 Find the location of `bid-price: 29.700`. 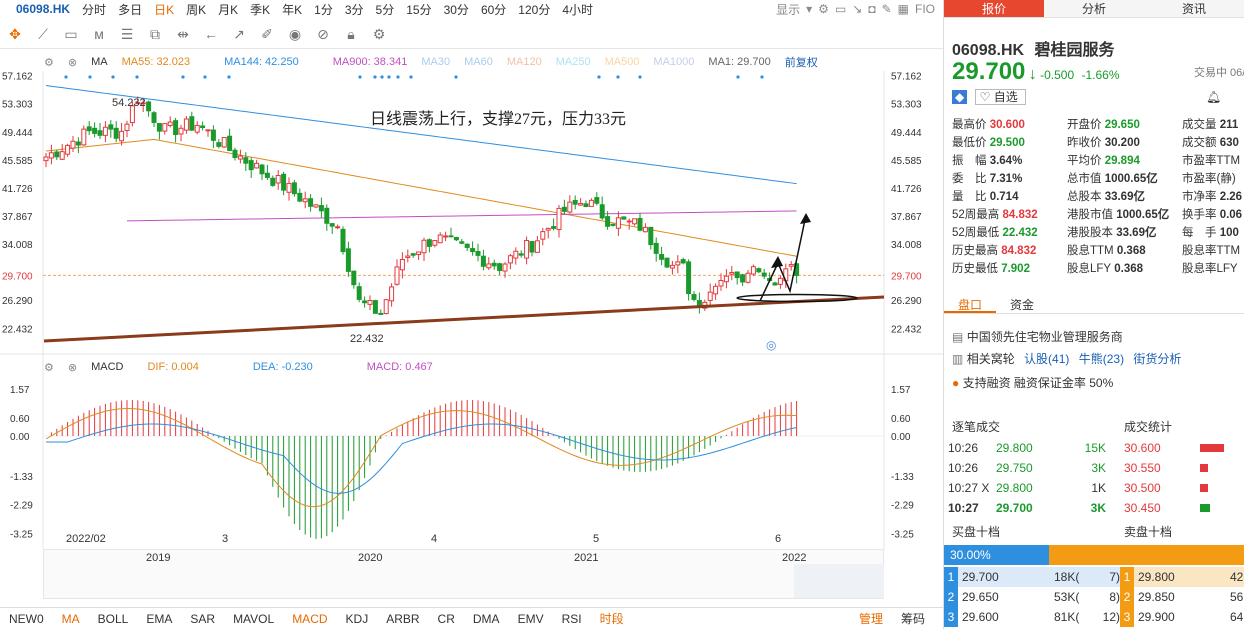

bid-price: 29.700 is located at coordinates (1006, 577).